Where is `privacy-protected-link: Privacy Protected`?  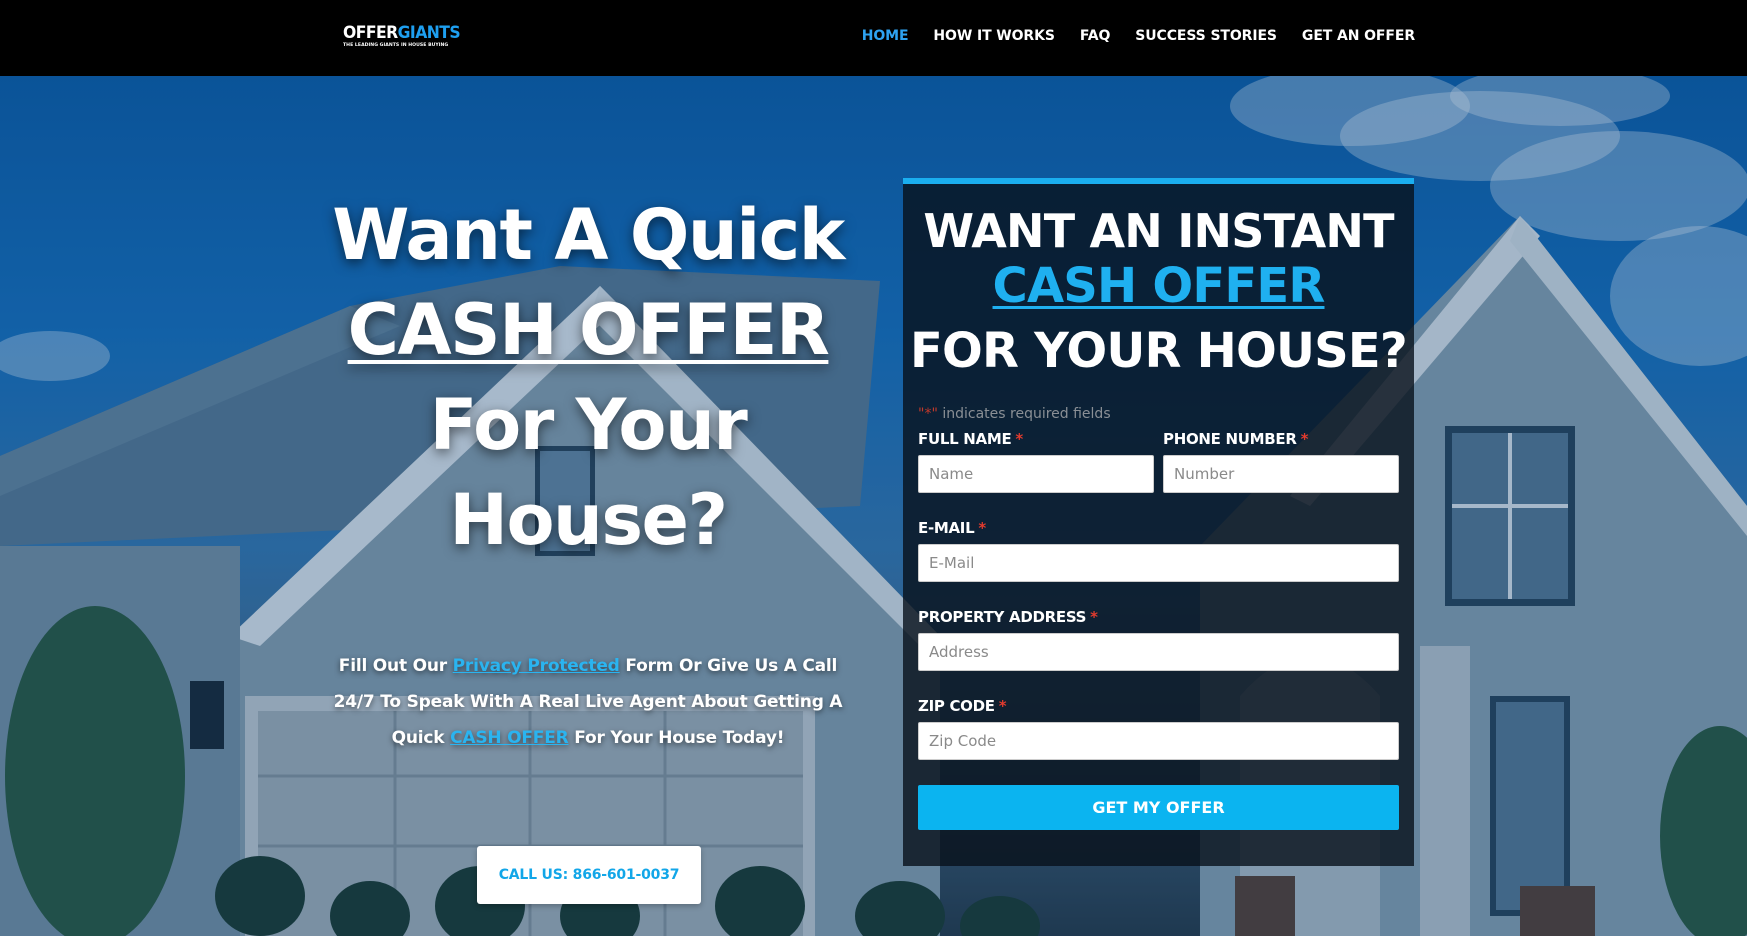
privacy-protected-link: Privacy Protected is located at coordinates (536, 666).